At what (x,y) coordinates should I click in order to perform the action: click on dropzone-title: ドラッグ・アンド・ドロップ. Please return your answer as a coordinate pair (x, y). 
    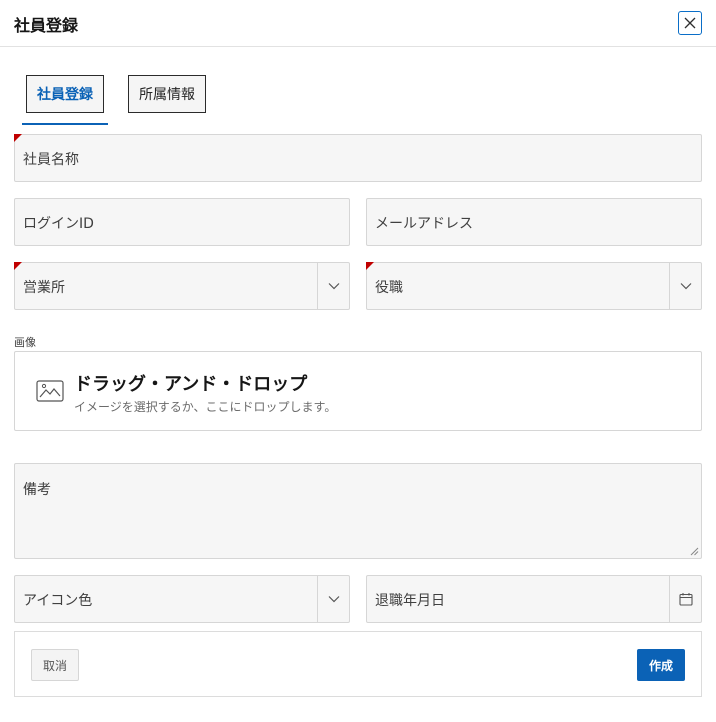
    Looking at the image, I should click on (191, 384).